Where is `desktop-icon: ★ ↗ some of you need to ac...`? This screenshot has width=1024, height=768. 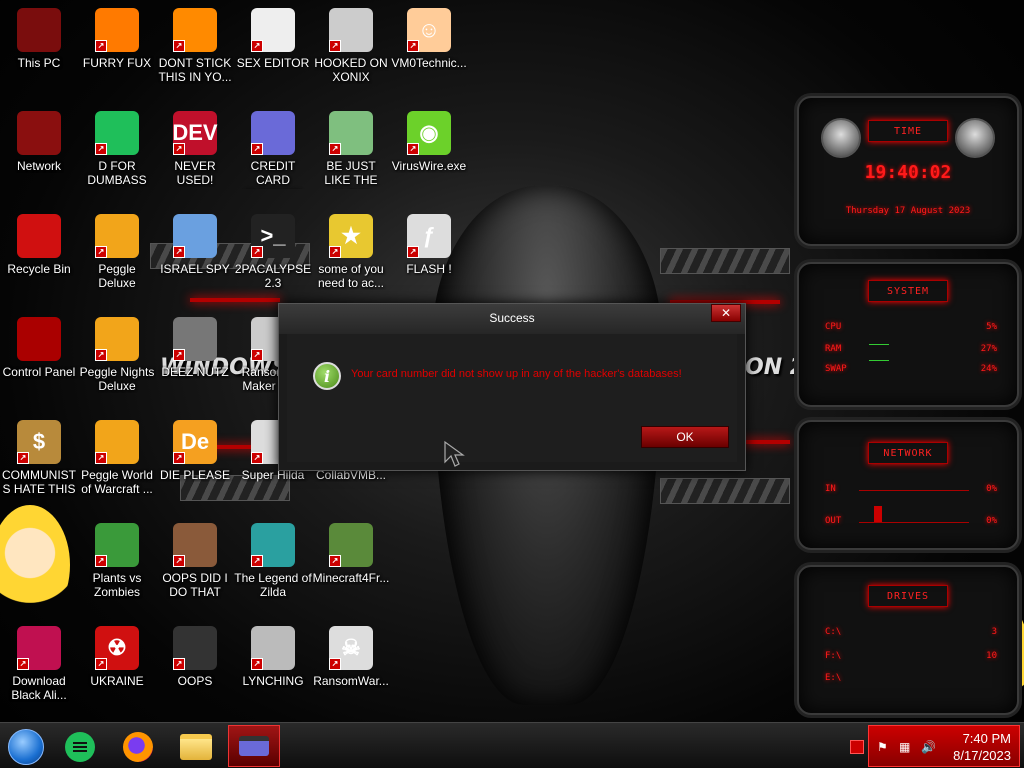 desktop-icon: ★ ↗ some of you need to ac... is located at coordinates (351, 252).